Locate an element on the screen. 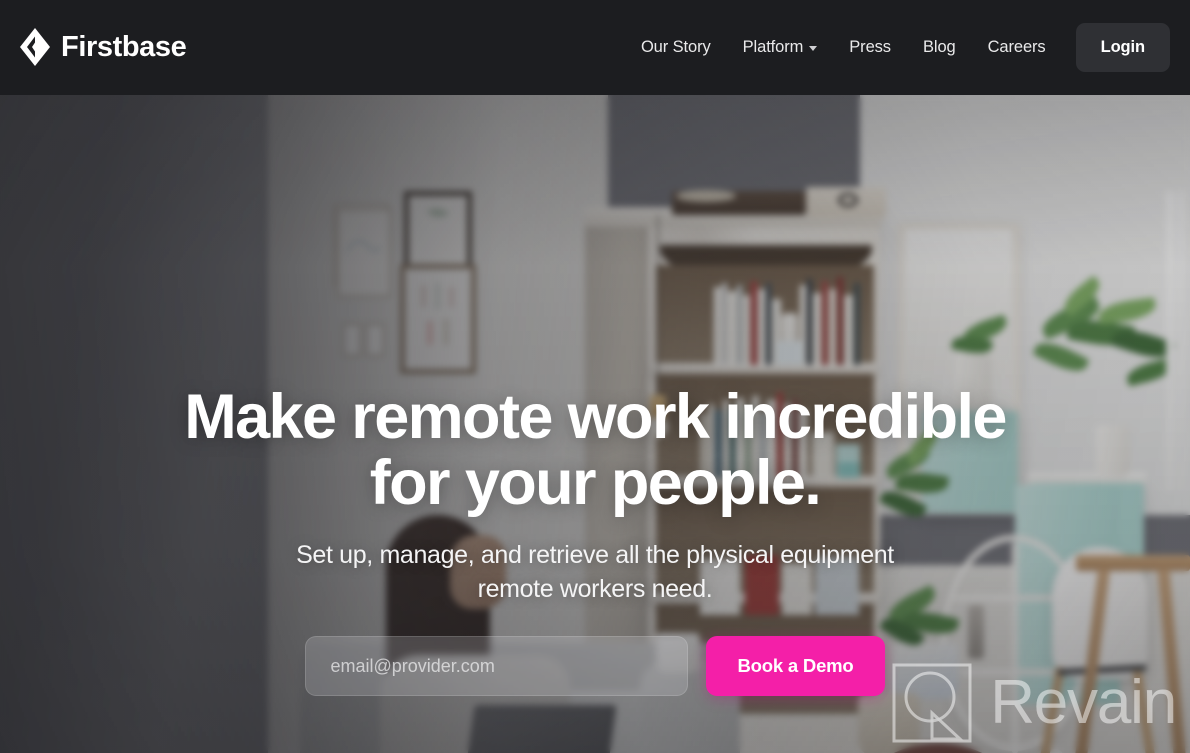 The width and height of the screenshot is (1190, 753). nav-item-press: Press is located at coordinates (870, 47).